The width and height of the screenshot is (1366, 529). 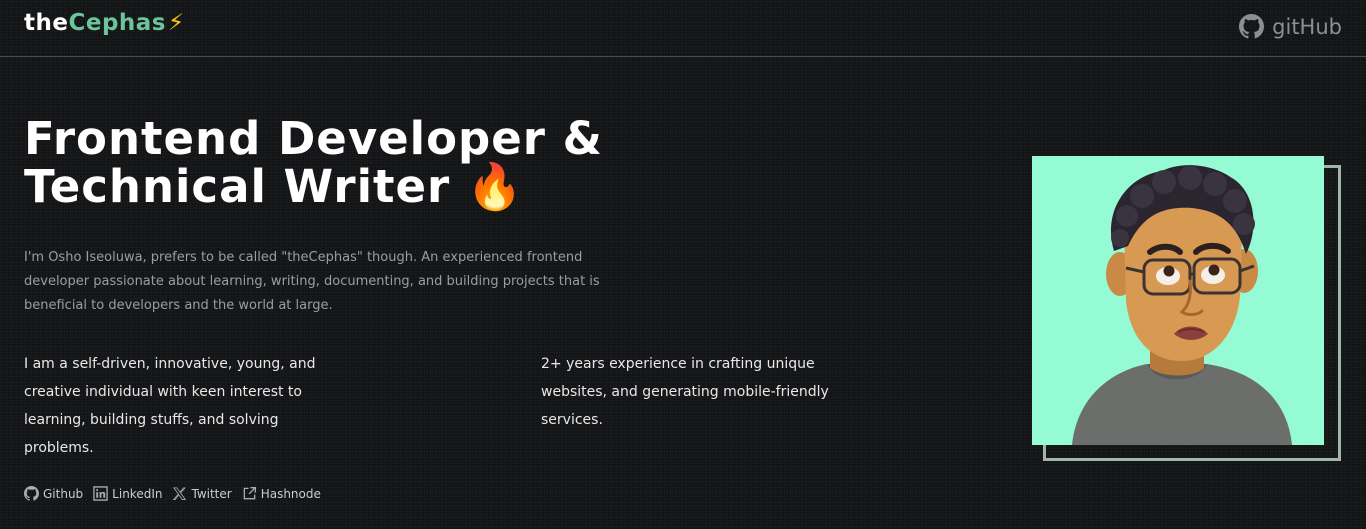 I want to click on top-navbar: the Cephas ⚡ gitHub, so click(x=683, y=28).